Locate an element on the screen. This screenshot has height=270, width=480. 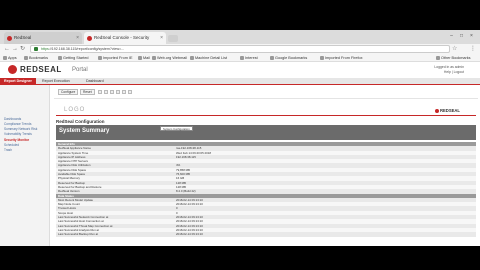
sidebar-item-network-risk: Summary Network Risk is located at coordinates (20, 129).